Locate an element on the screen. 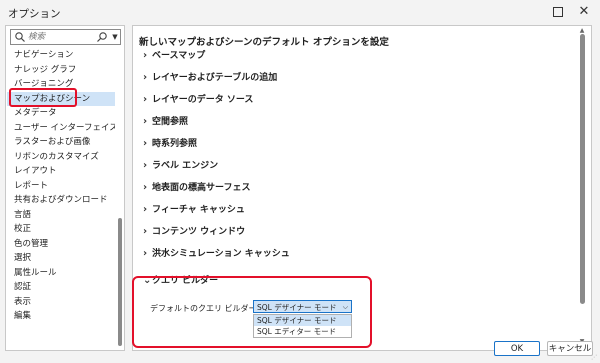 The image size is (600, 363). section-header: › ベースマップ is located at coordinates (174, 56).